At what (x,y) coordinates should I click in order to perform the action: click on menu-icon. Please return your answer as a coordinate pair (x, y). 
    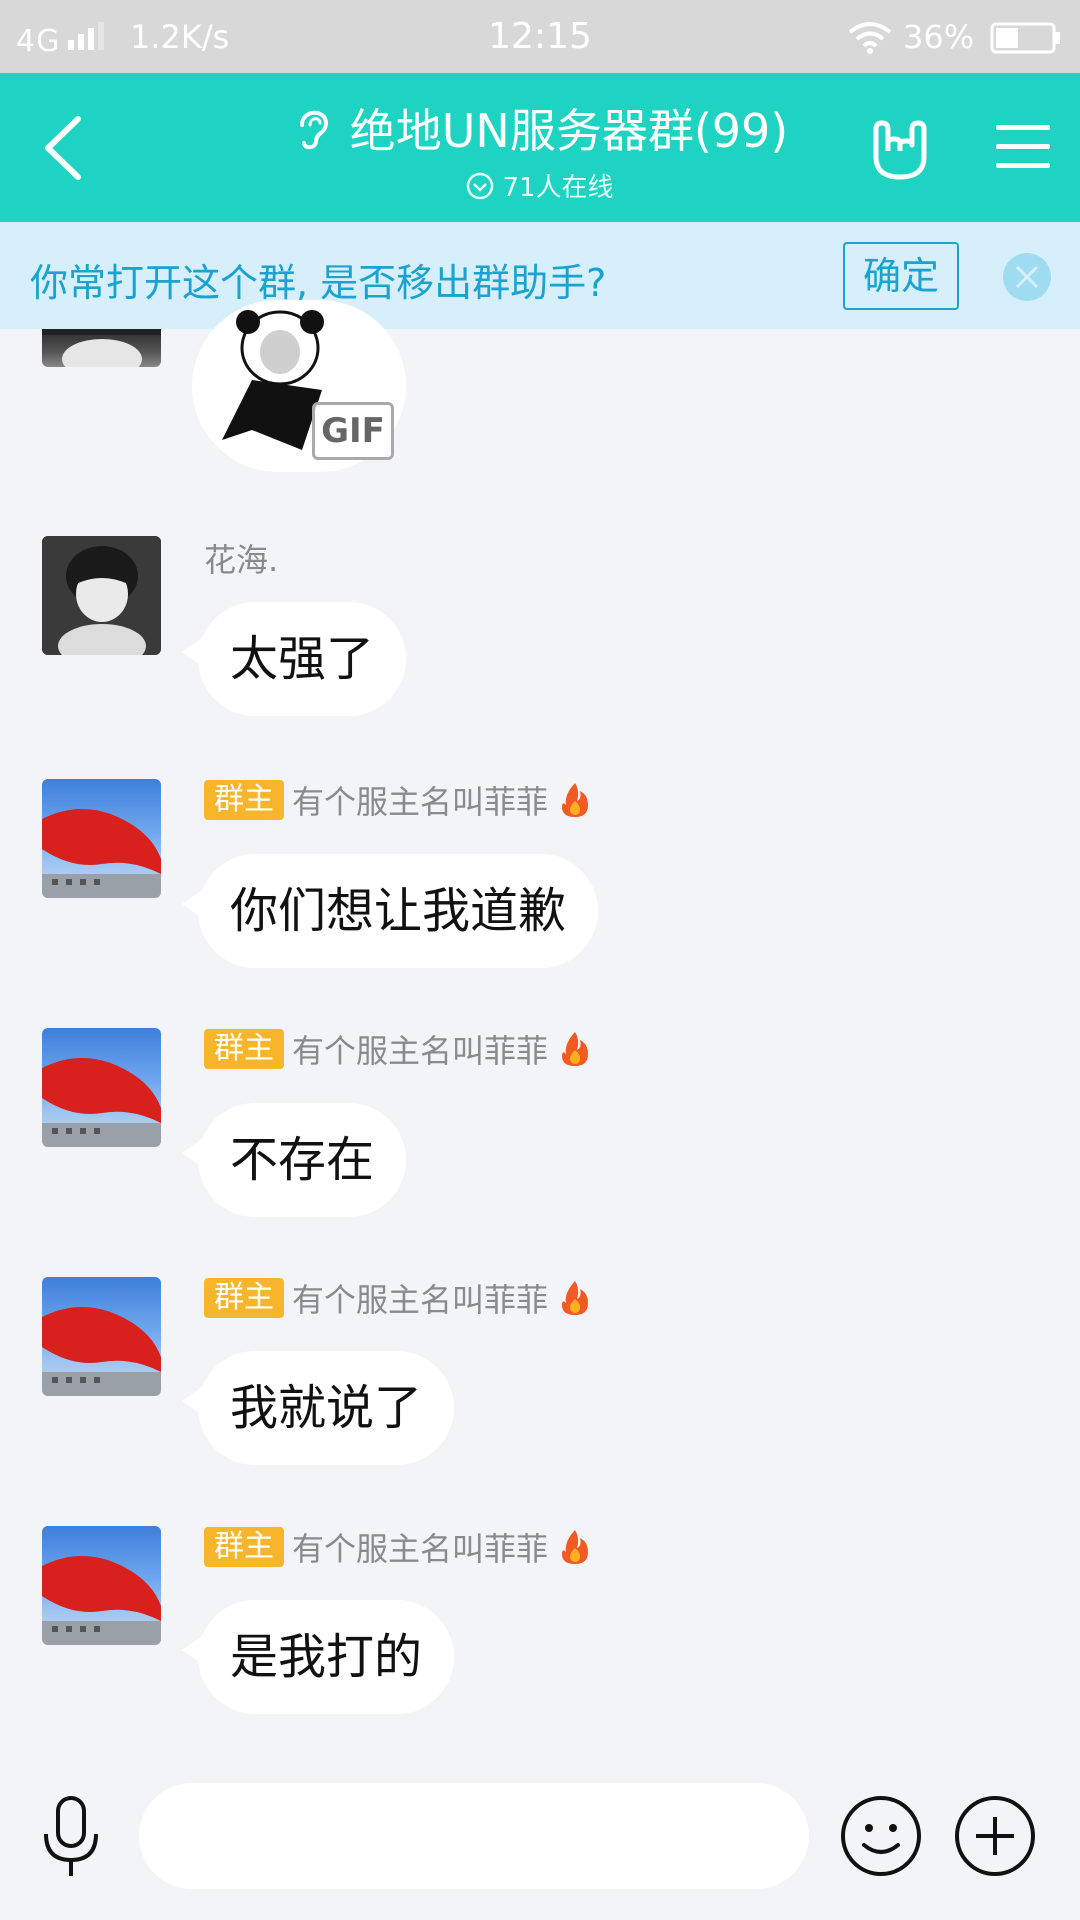
    Looking at the image, I should click on (1023, 147).